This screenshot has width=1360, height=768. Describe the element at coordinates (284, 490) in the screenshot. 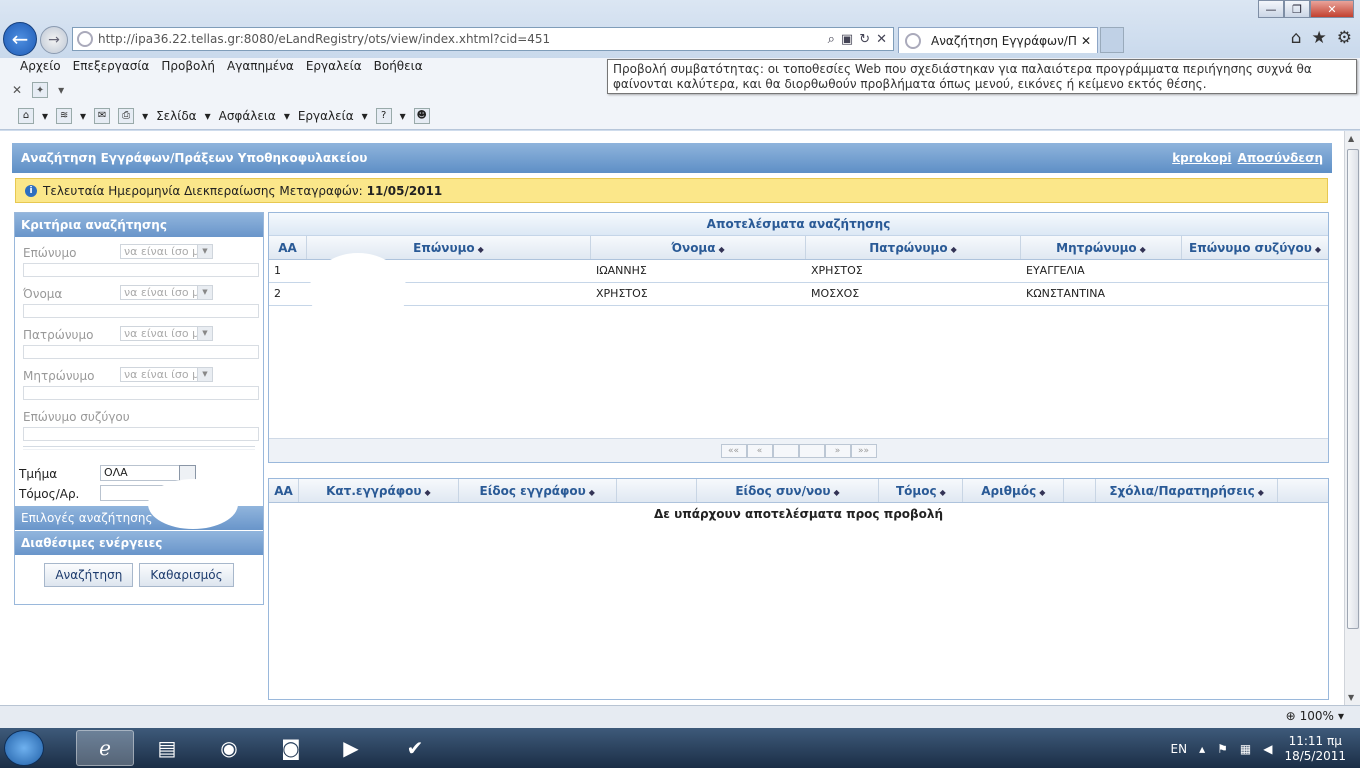

I see `col-doc-aa: ΑΑ` at that location.